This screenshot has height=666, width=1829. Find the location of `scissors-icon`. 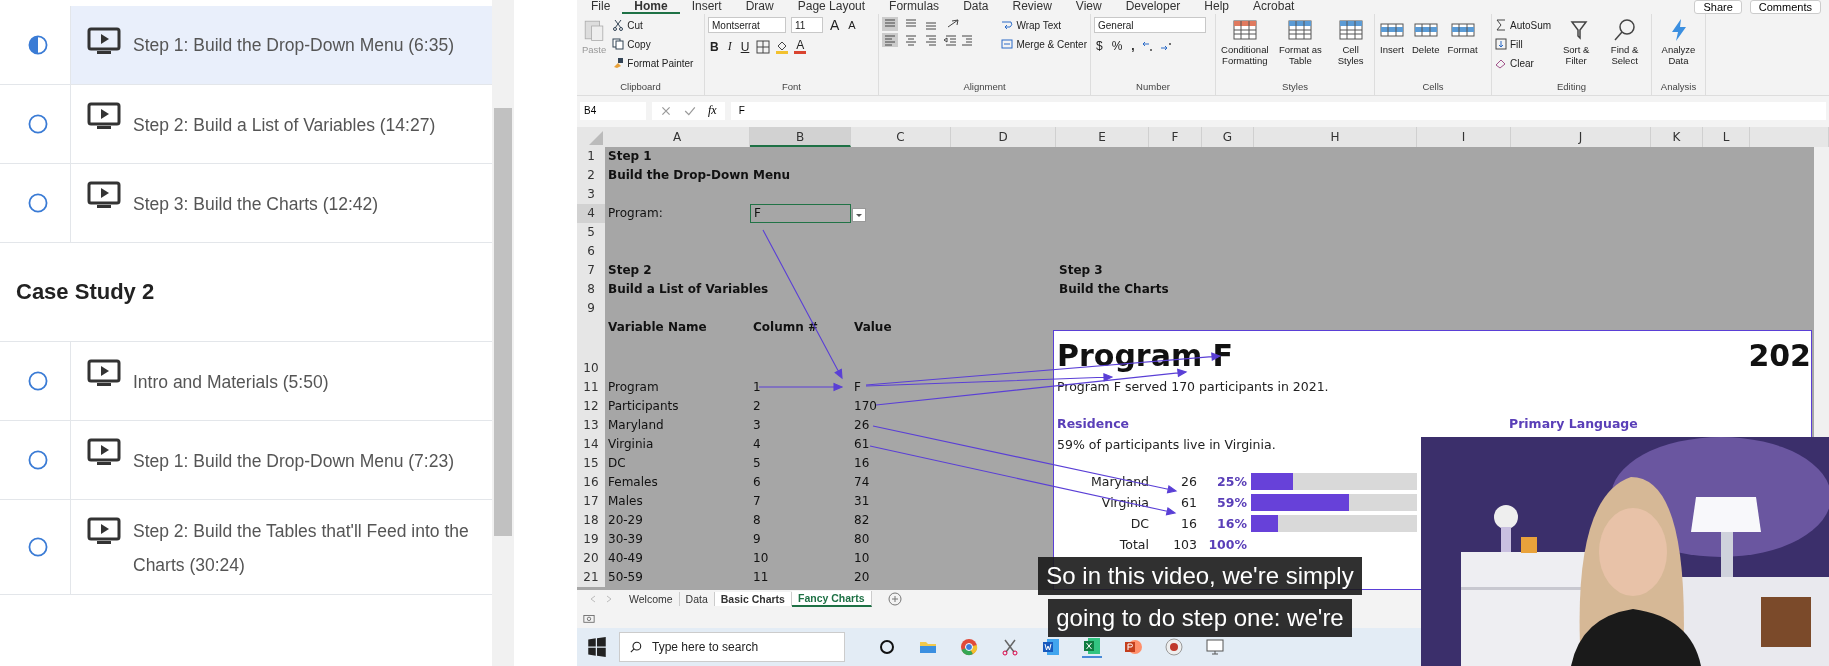

scissors-icon is located at coordinates (1010, 647).